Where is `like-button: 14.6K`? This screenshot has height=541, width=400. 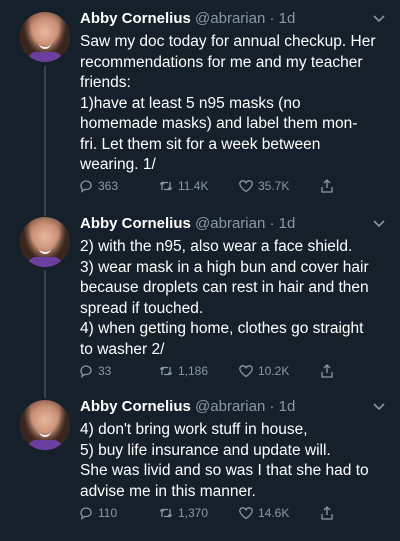 like-button: 14.6K is located at coordinates (263, 513).